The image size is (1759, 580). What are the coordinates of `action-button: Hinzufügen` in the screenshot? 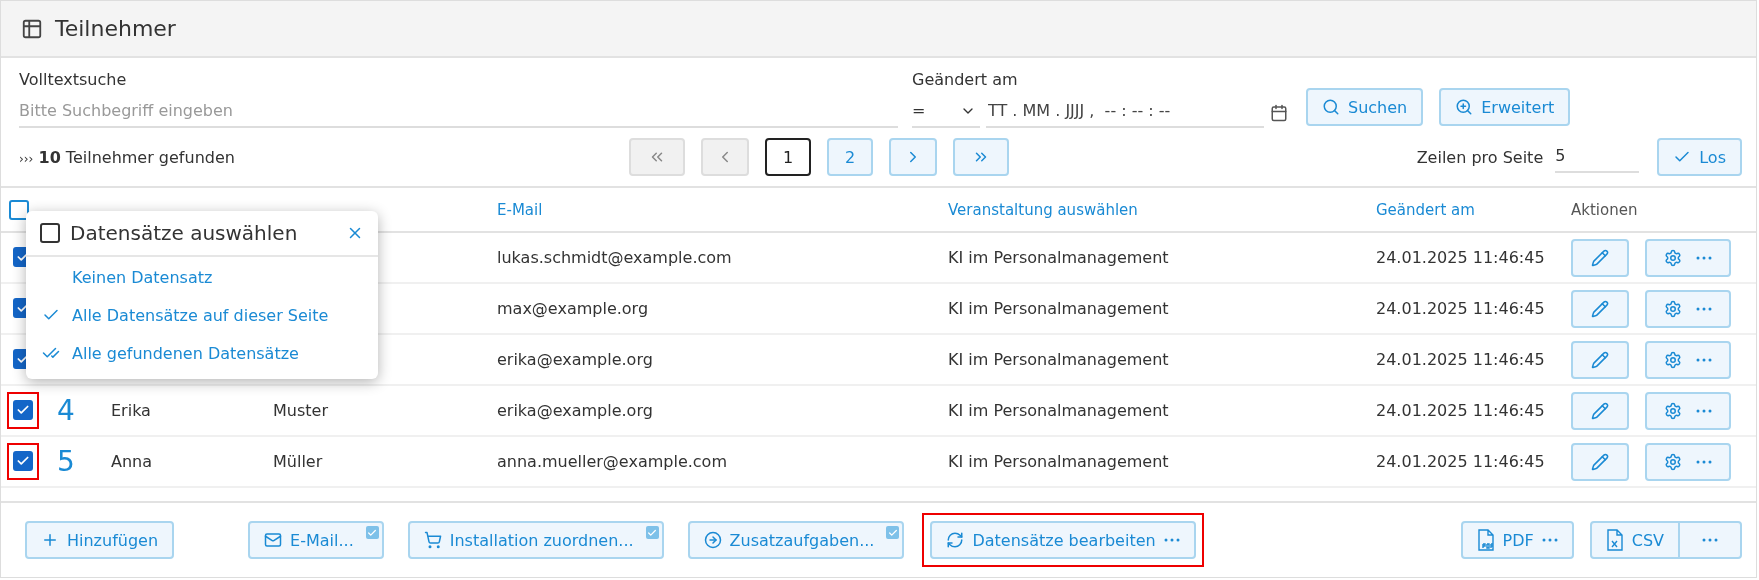 It's located at (100, 540).